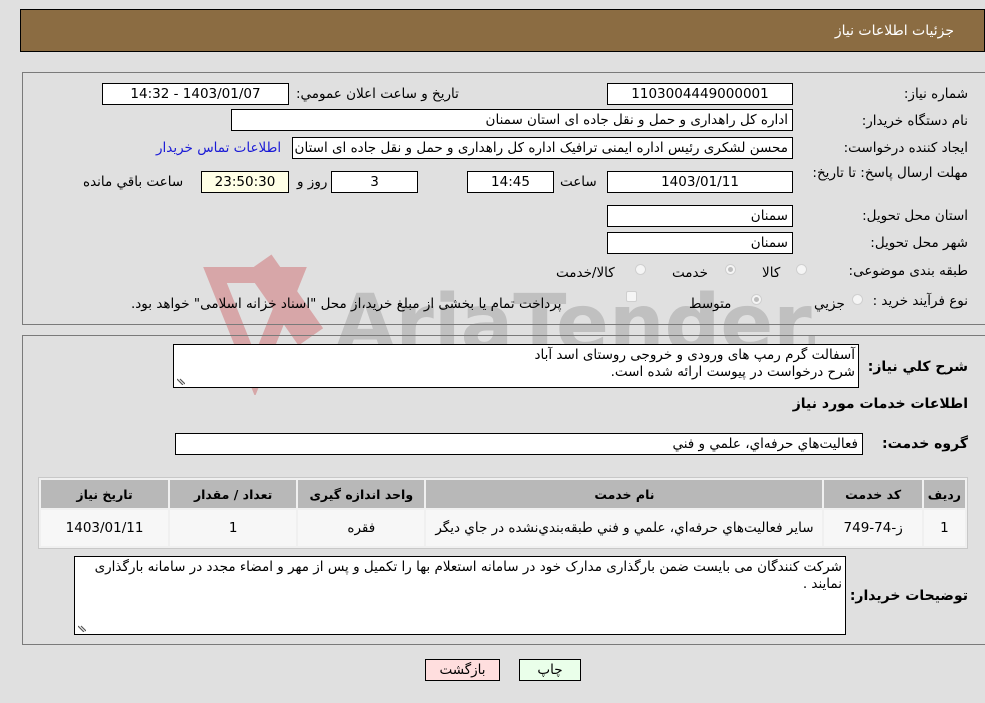 This screenshot has width=985, height=703. What do you see at coordinates (700, 94) in the screenshot?
I see `need-number-field: 1103004449000001` at bounding box center [700, 94].